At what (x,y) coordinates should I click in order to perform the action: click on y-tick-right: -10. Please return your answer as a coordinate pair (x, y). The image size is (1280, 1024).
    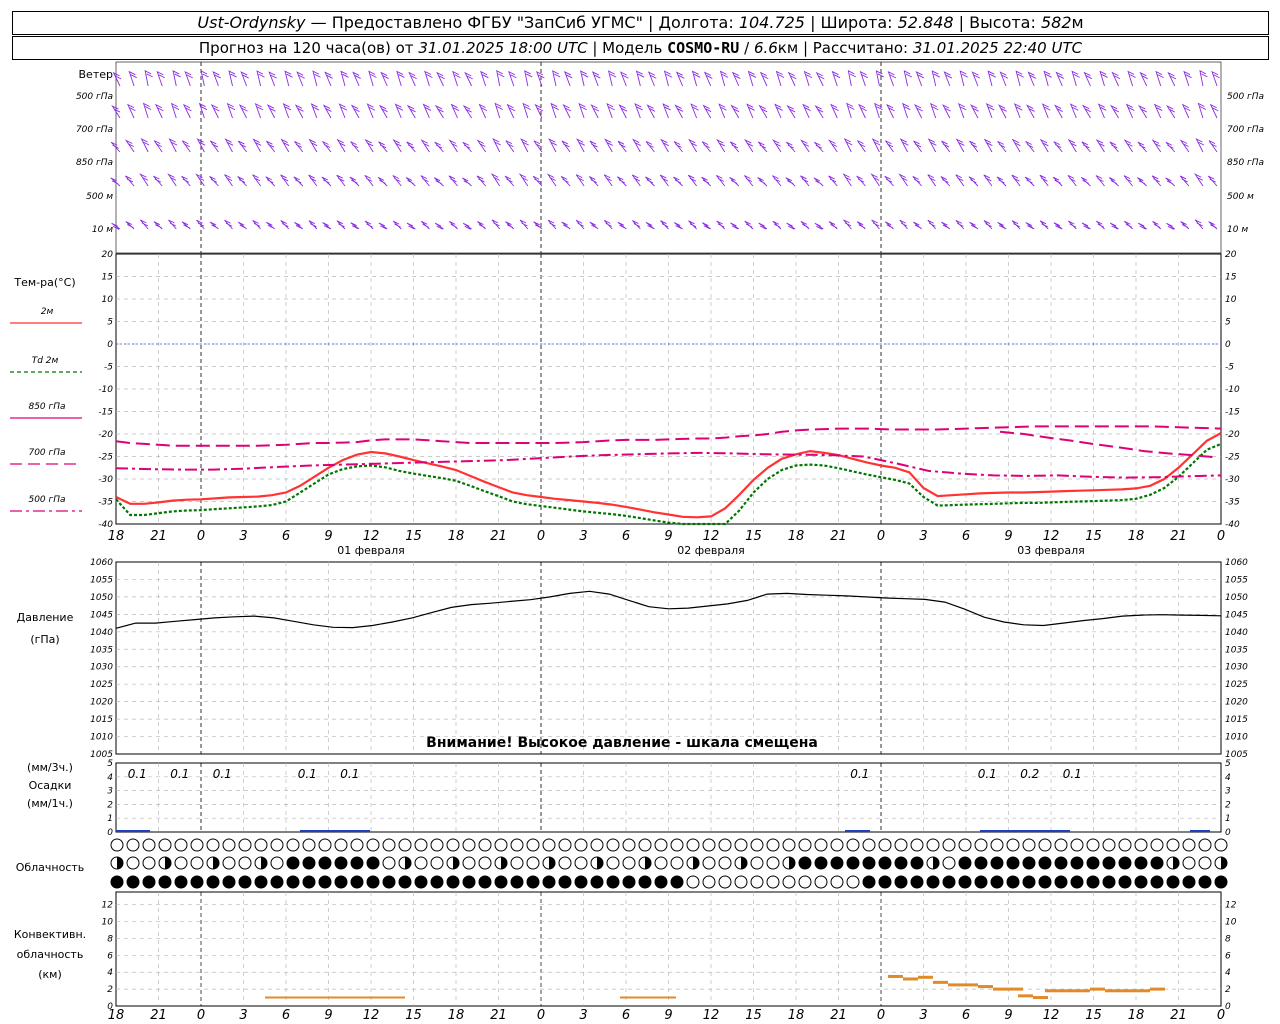
    Looking at the image, I should click on (1232, 390).